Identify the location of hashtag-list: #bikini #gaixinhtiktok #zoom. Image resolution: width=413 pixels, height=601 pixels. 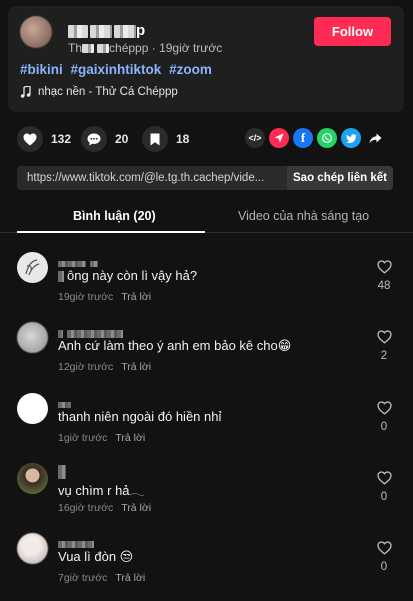
(118, 69).